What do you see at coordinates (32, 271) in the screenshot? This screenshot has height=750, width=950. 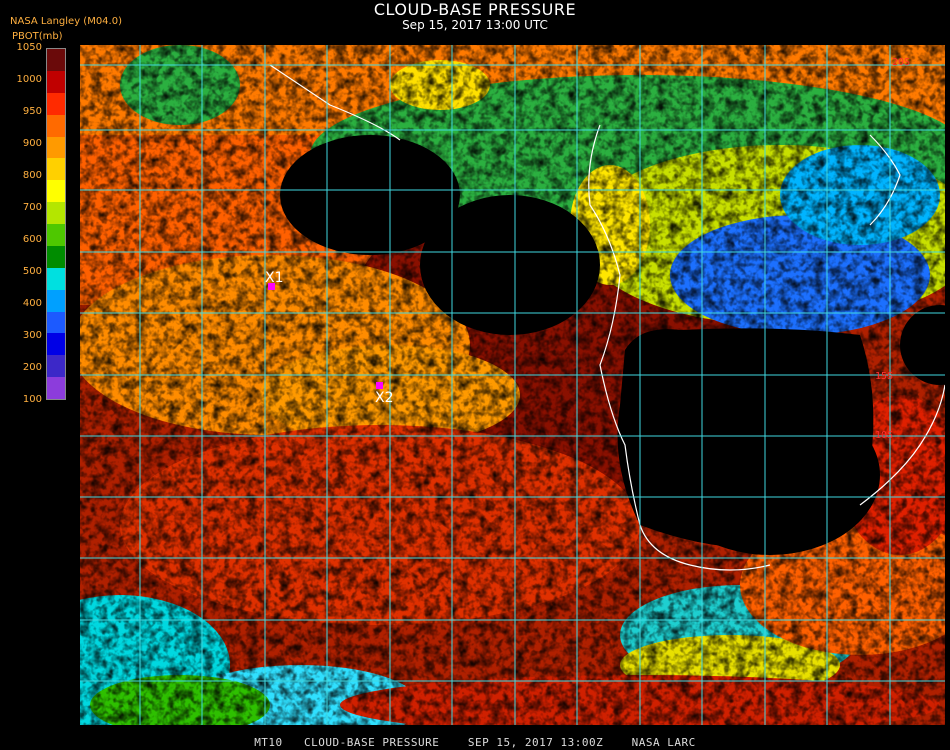 I see `legend-tick-500: 500` at bounding box center [32, 271].